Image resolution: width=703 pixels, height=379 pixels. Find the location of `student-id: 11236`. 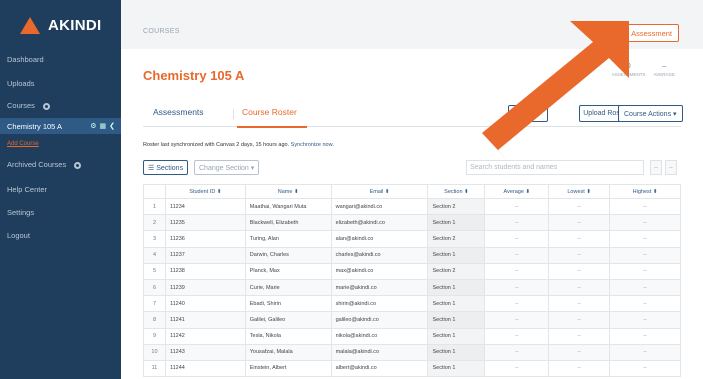

student-id: 11236 is located at coordinates (205, 239).